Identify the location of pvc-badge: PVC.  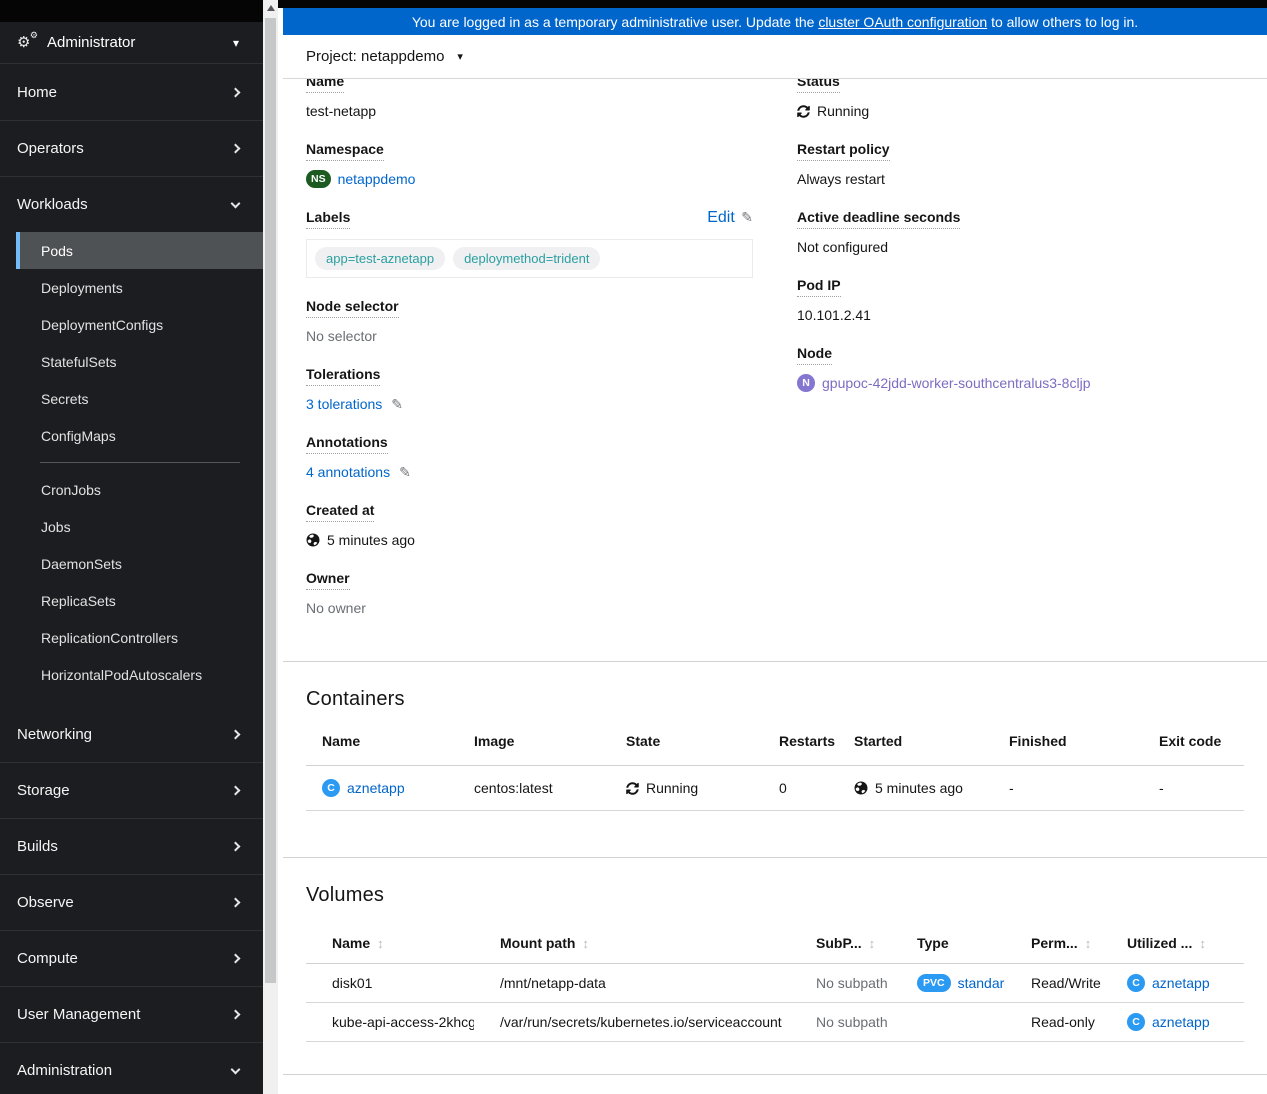
(934, 983).